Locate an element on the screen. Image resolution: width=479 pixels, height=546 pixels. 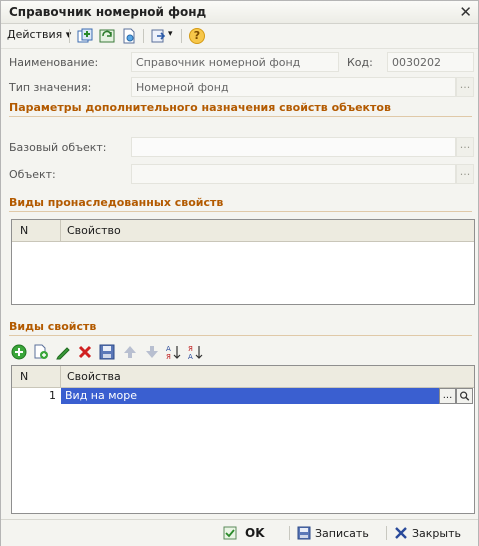
inherited-section-title: Виды пронаследованных свойств is located at coordinates (116, 202).